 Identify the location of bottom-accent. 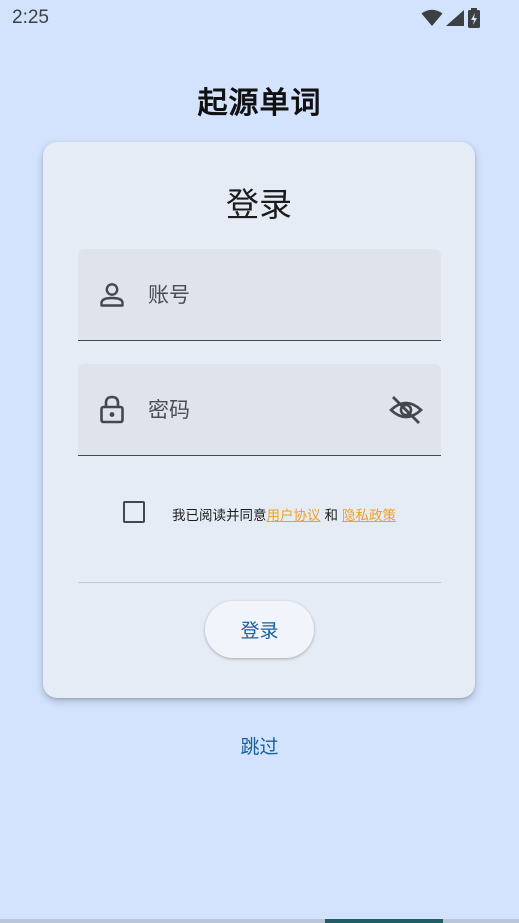
(384, 921).